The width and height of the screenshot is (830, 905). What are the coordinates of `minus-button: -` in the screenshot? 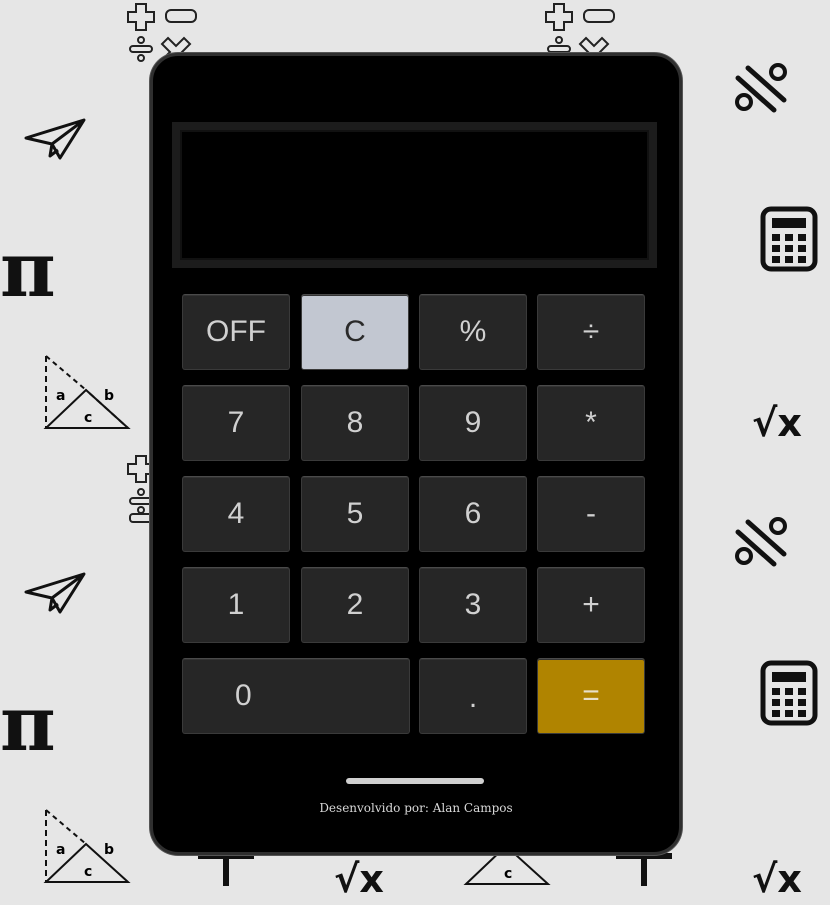 It's located at (591, 514).